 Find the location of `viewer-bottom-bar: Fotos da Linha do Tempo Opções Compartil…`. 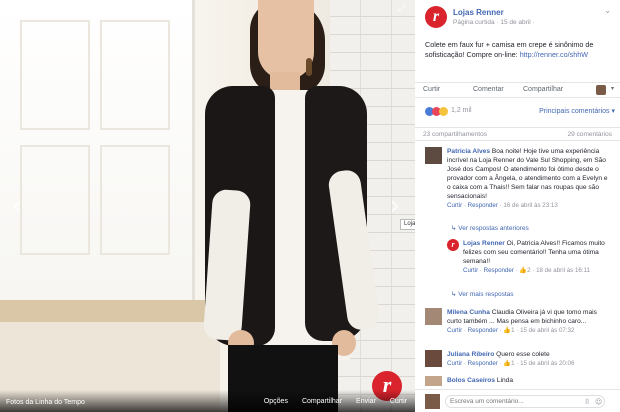

viewer-bottom-bar: Fotos da Linha do Tempo Opções Compartil… is located at coordinates (207, 401).